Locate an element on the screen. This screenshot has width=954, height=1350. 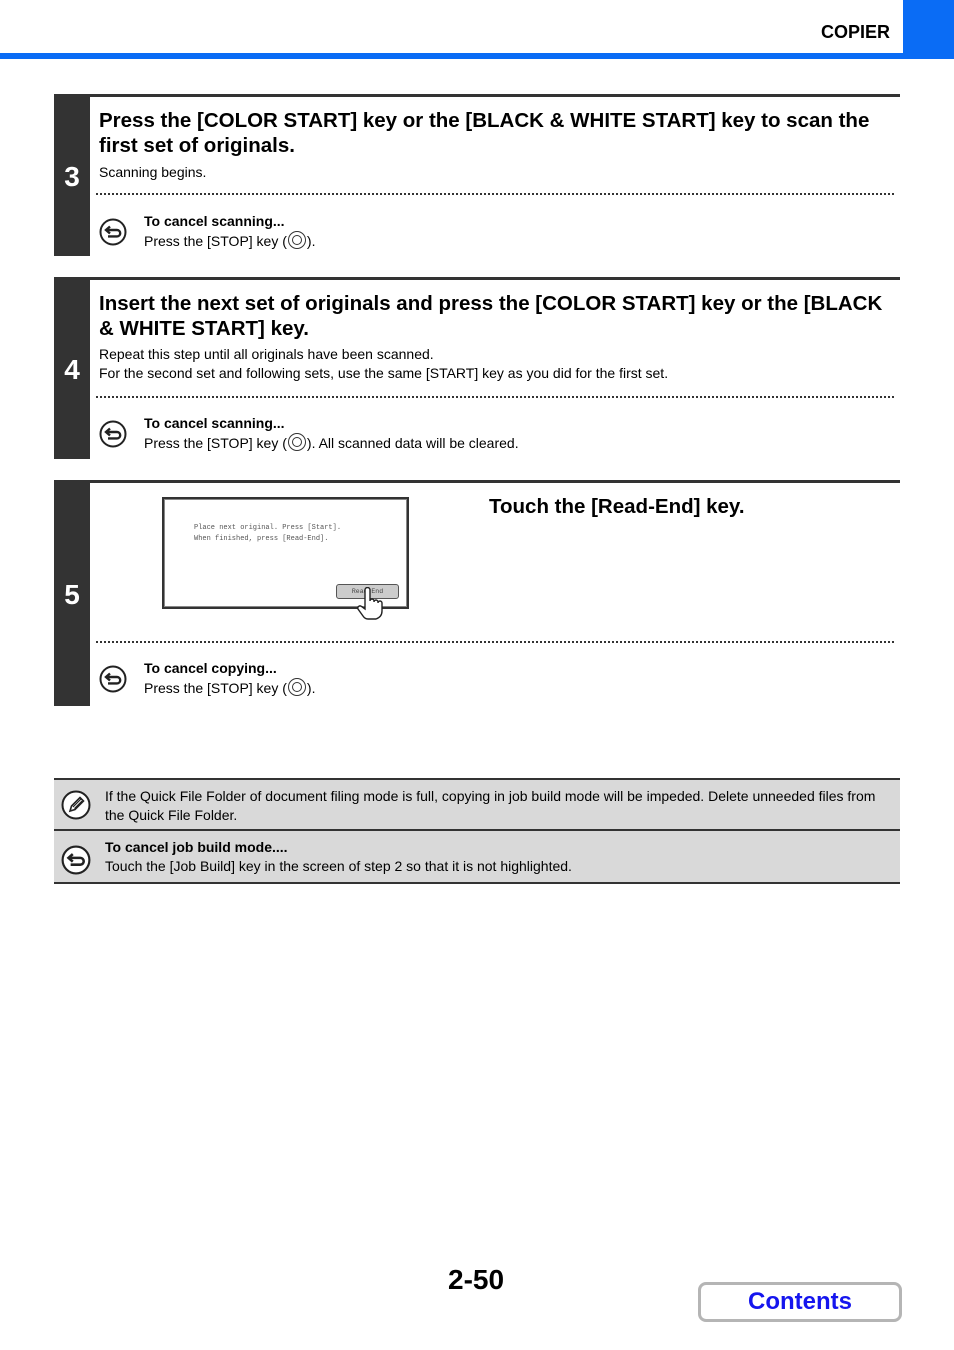
header-bar is located at coordinates (477, 56).